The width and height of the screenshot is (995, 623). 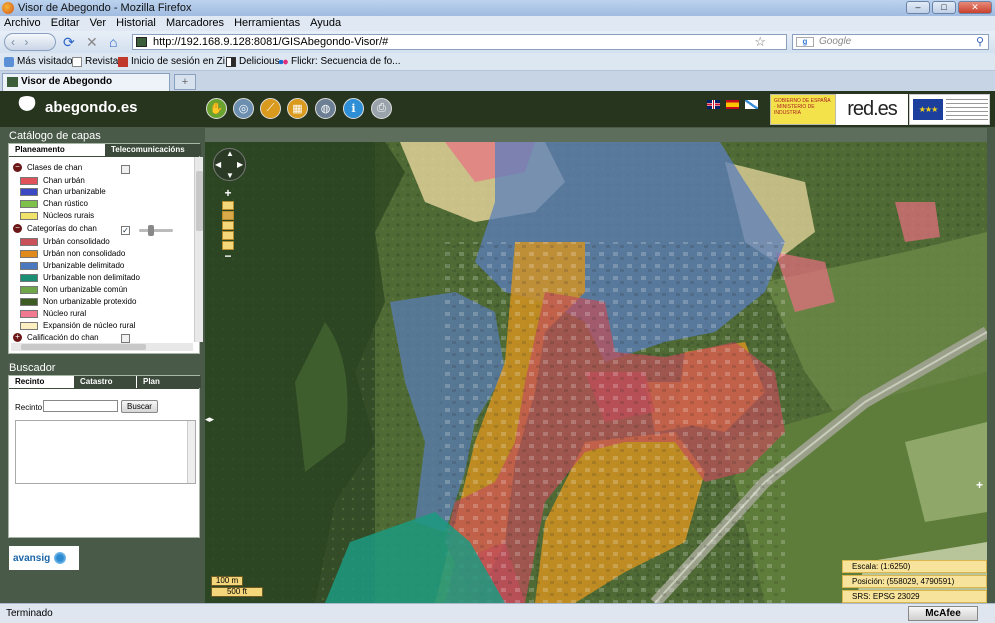 I want to click on categorias-checkbox: ✓, so click(x=125, y=230).